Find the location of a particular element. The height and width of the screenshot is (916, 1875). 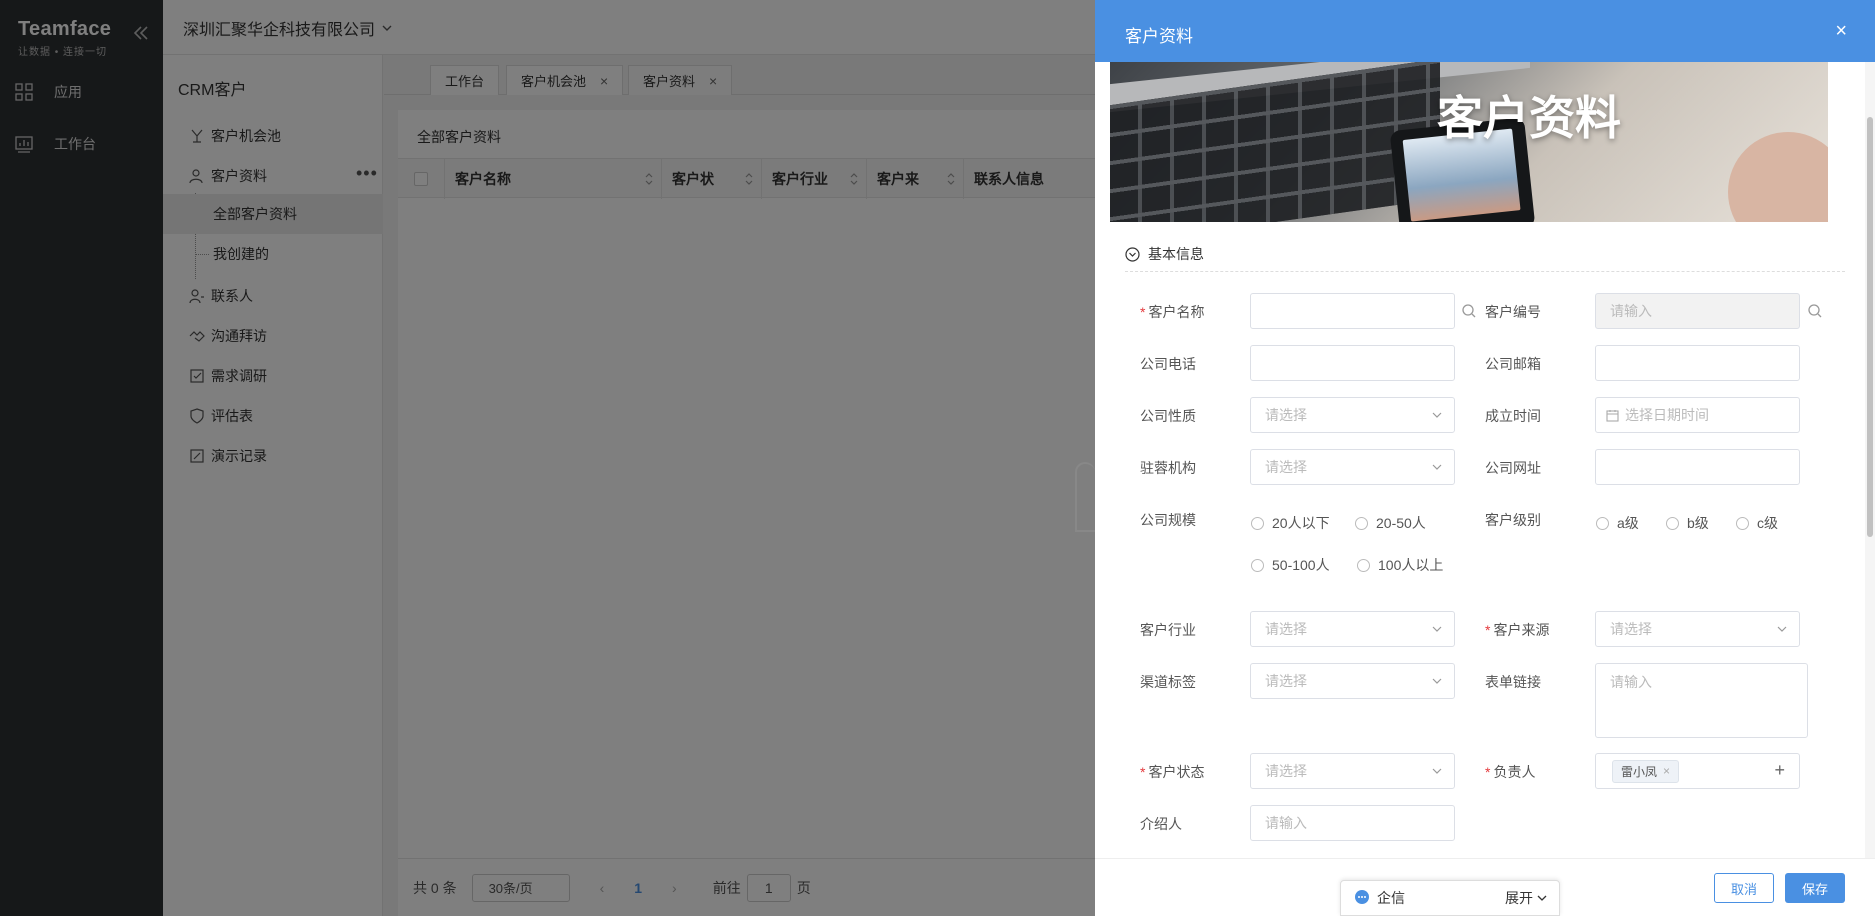

phone-input is located at coordinates (1352, 363).